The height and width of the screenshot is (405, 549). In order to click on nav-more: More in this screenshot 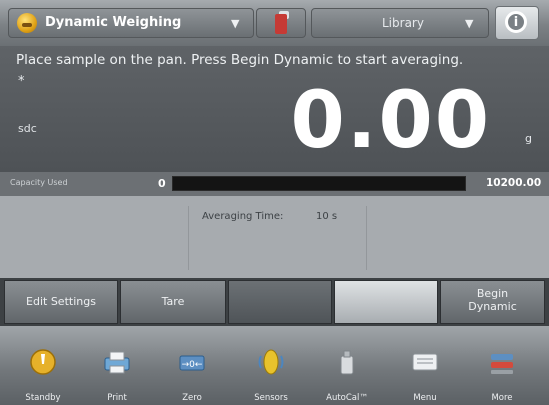, I will do `click(502, 365)`.